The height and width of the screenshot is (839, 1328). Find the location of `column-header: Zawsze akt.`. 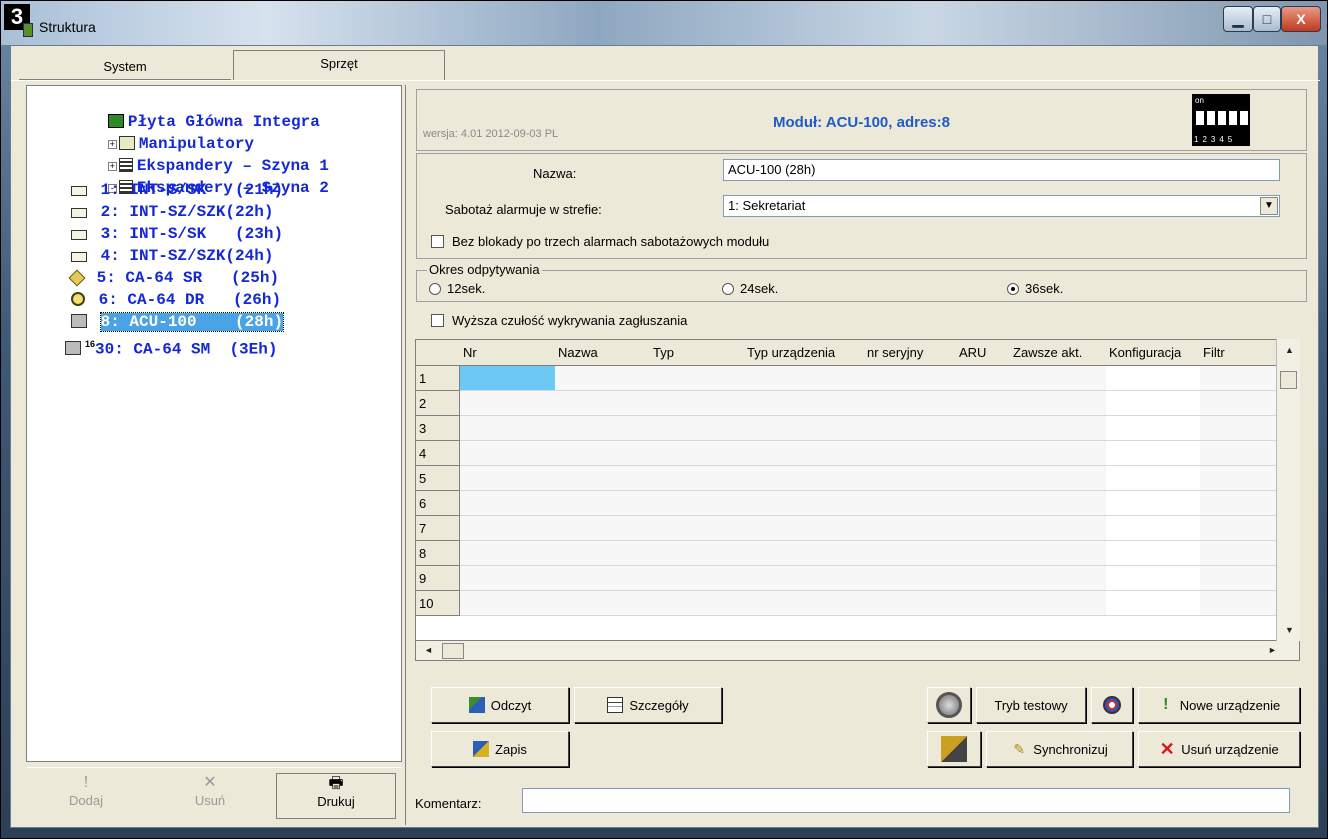

column-header: Zawsze akt. is located at coordinates (1058, 353).